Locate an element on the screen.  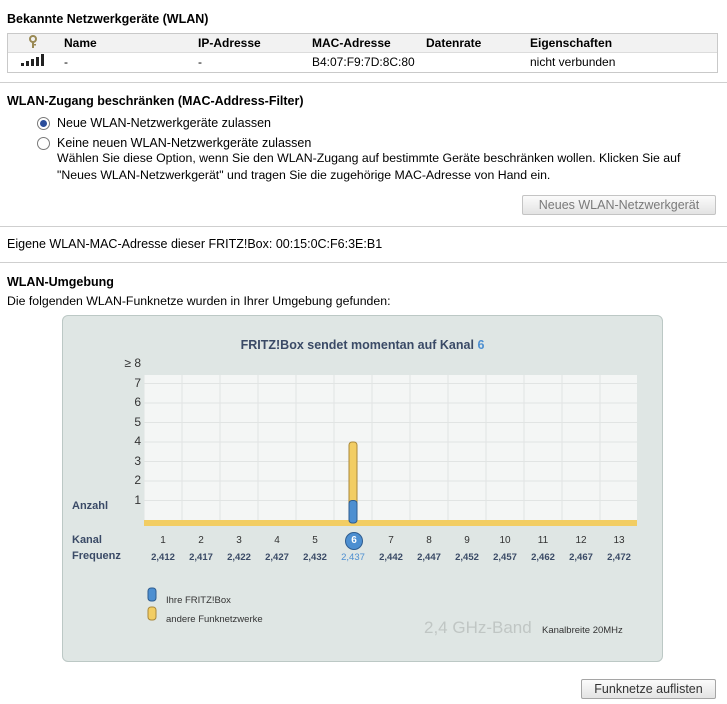
baseline-band is located at coordinates (390, 523).